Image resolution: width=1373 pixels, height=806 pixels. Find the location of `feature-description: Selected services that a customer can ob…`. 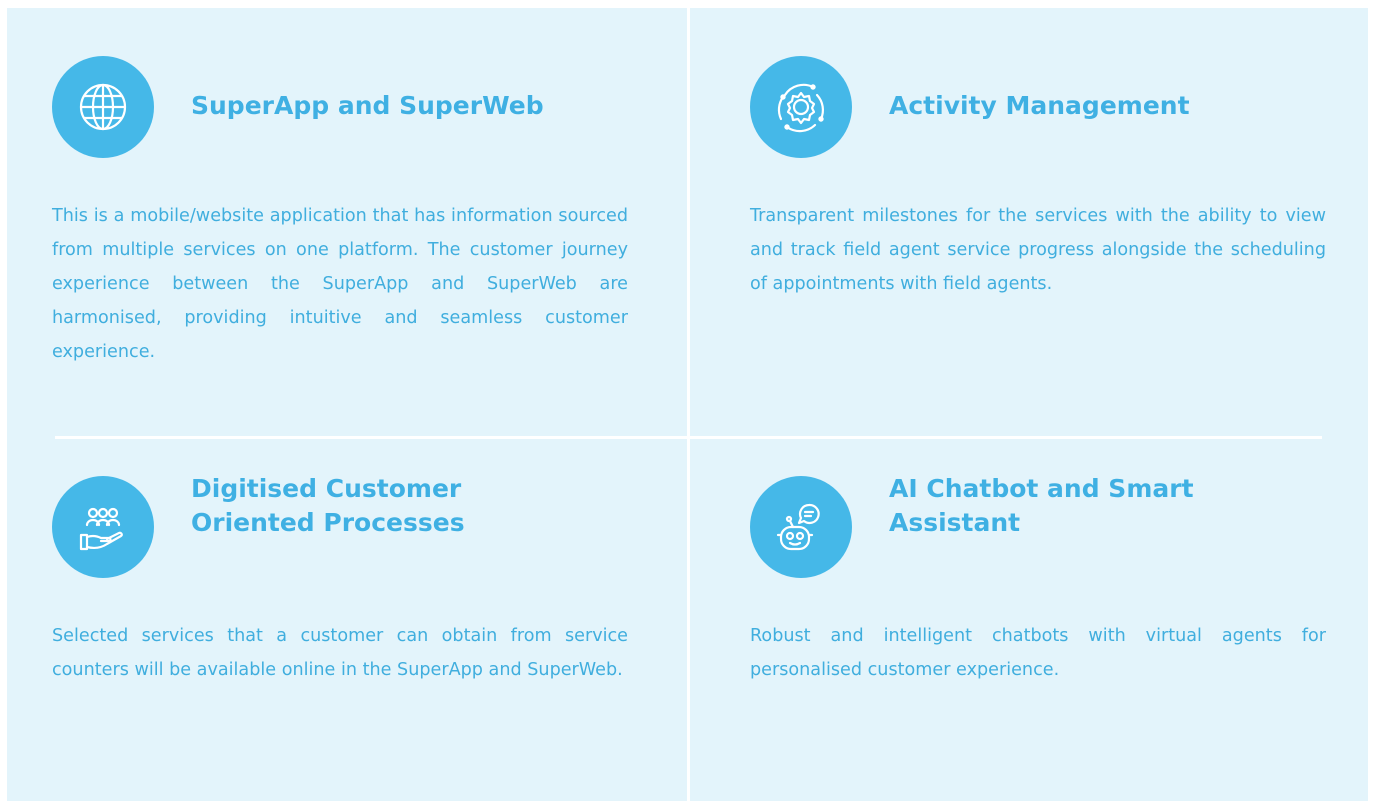

feature-description: Selected services that a customer can ob… is located at coordinates (340, 653).